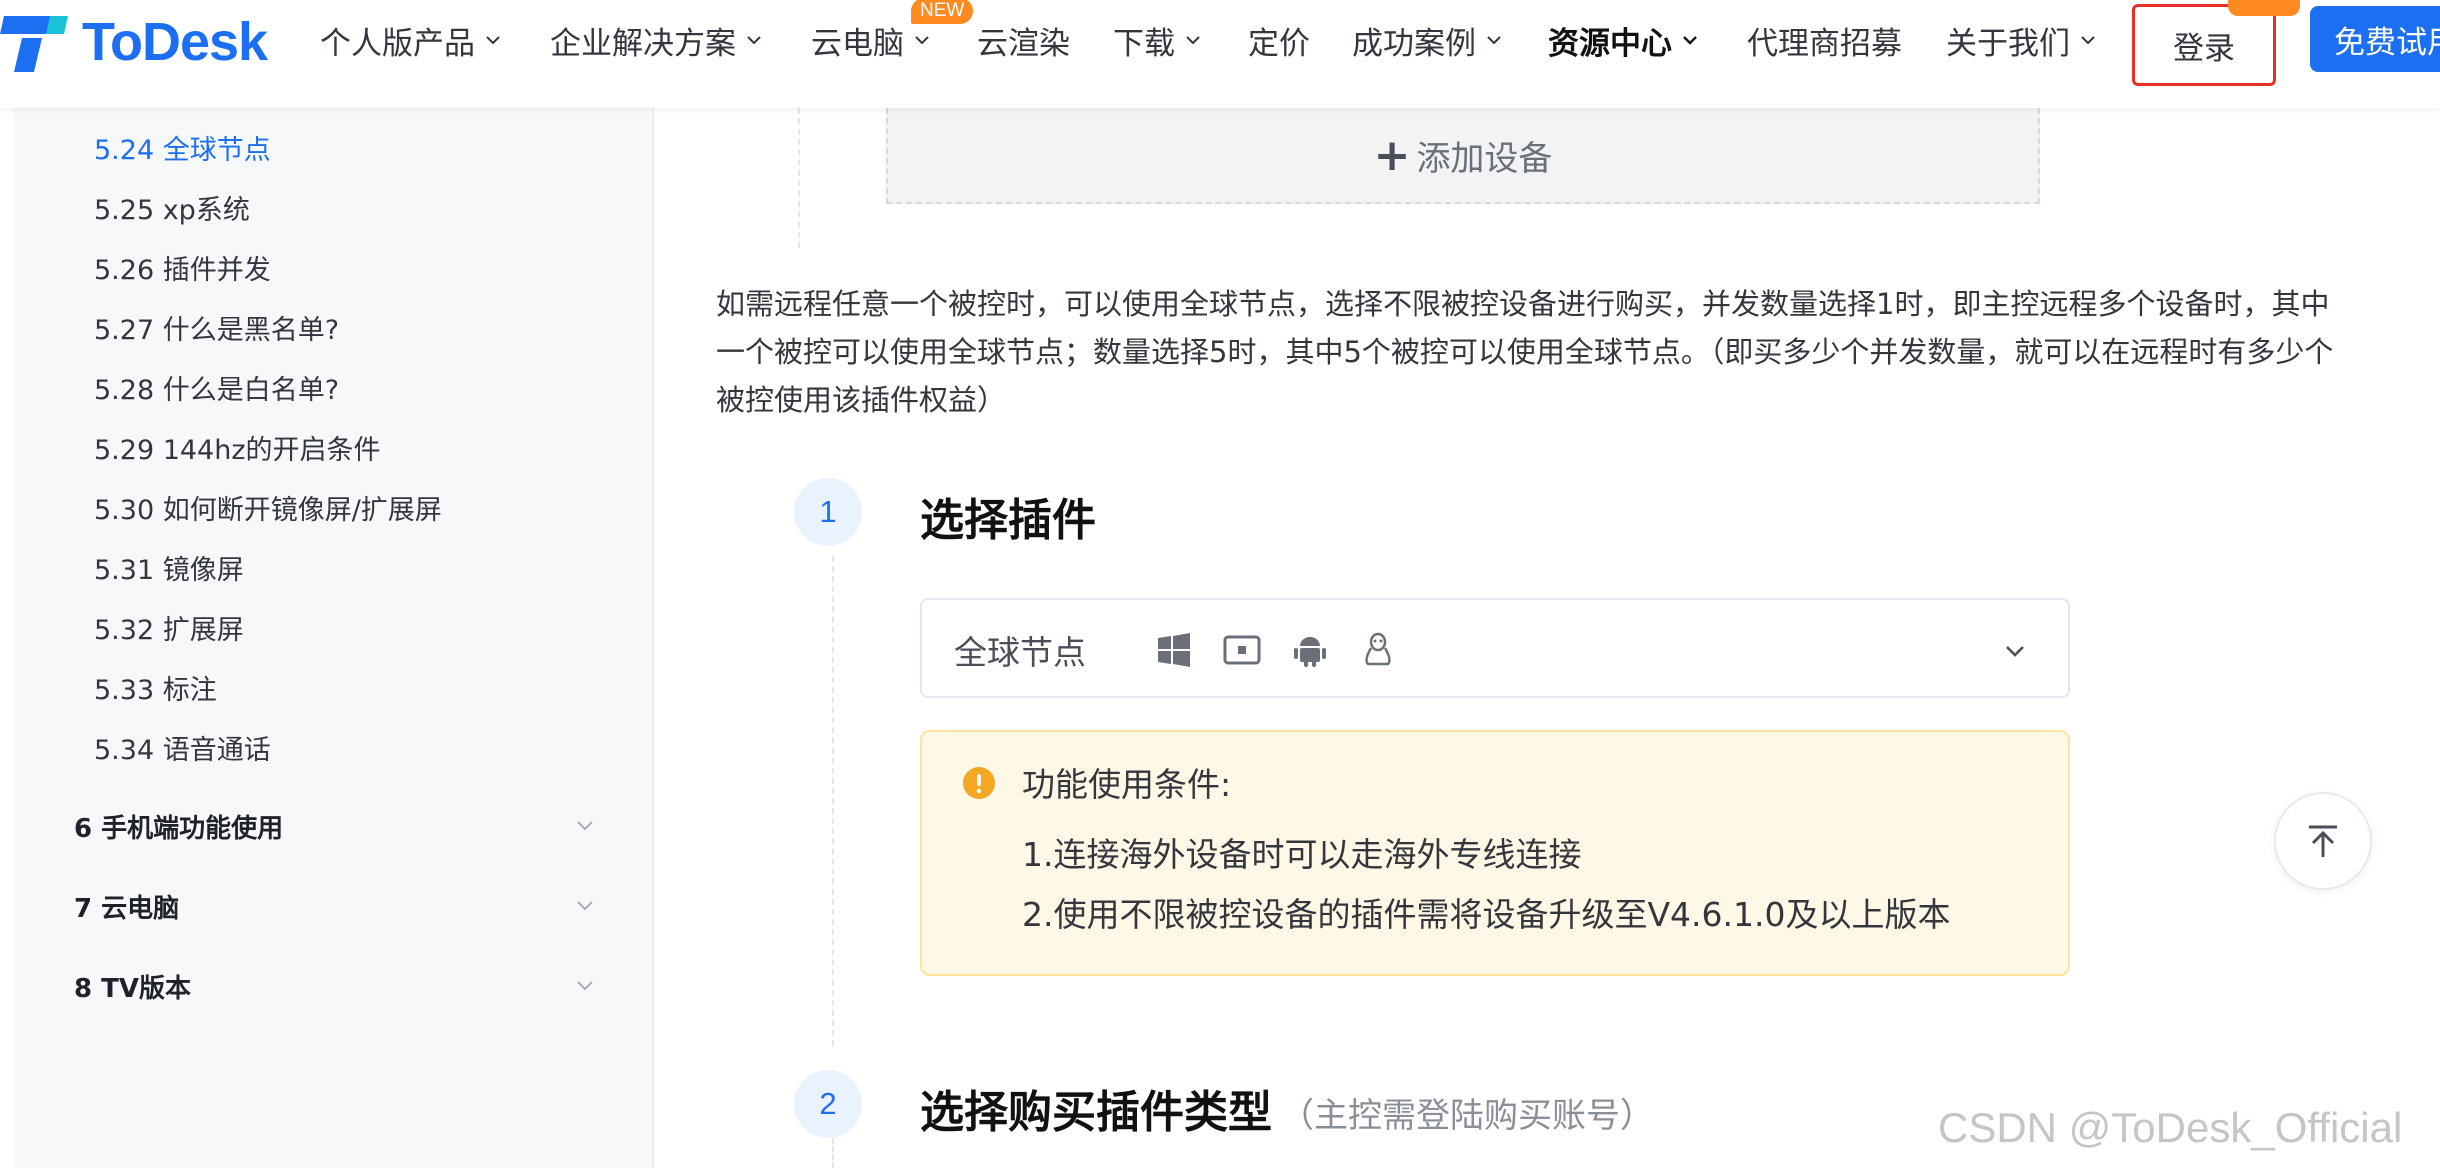 This screenshot has width=2440, height=1168. What do you see at coordinates (182, 147) in the screenshot?
I see `toc-item-global-node: 5.24 全球节点` at bounding box center [182, 147].